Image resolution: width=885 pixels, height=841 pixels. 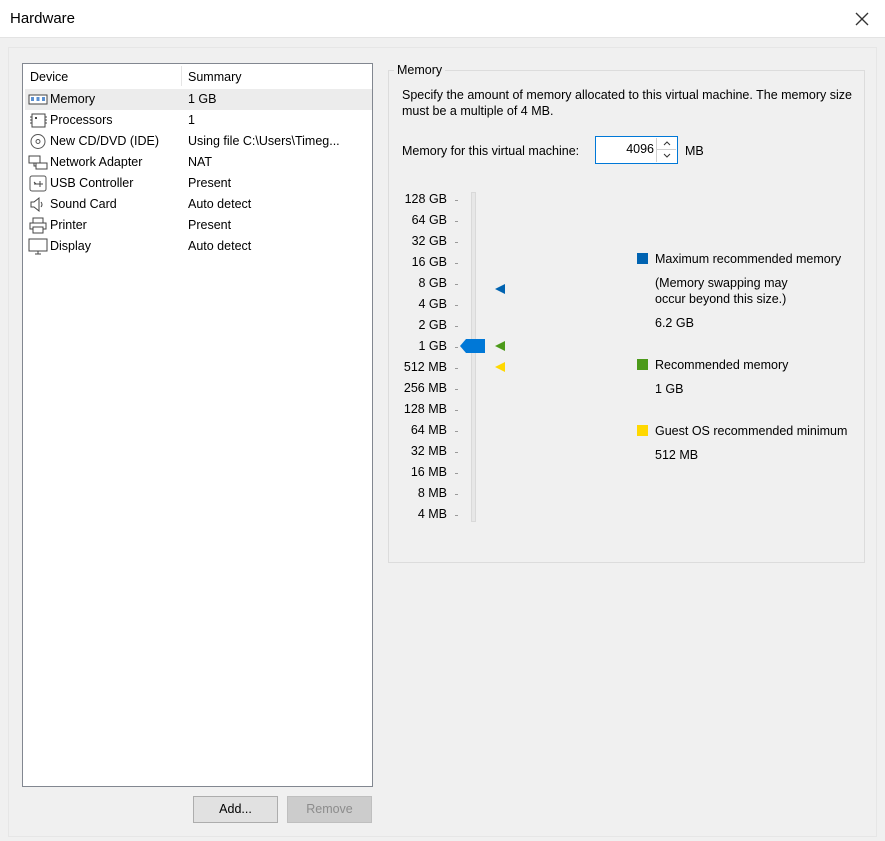 I want to click on spin-up-button, so click(x=666, y=144).